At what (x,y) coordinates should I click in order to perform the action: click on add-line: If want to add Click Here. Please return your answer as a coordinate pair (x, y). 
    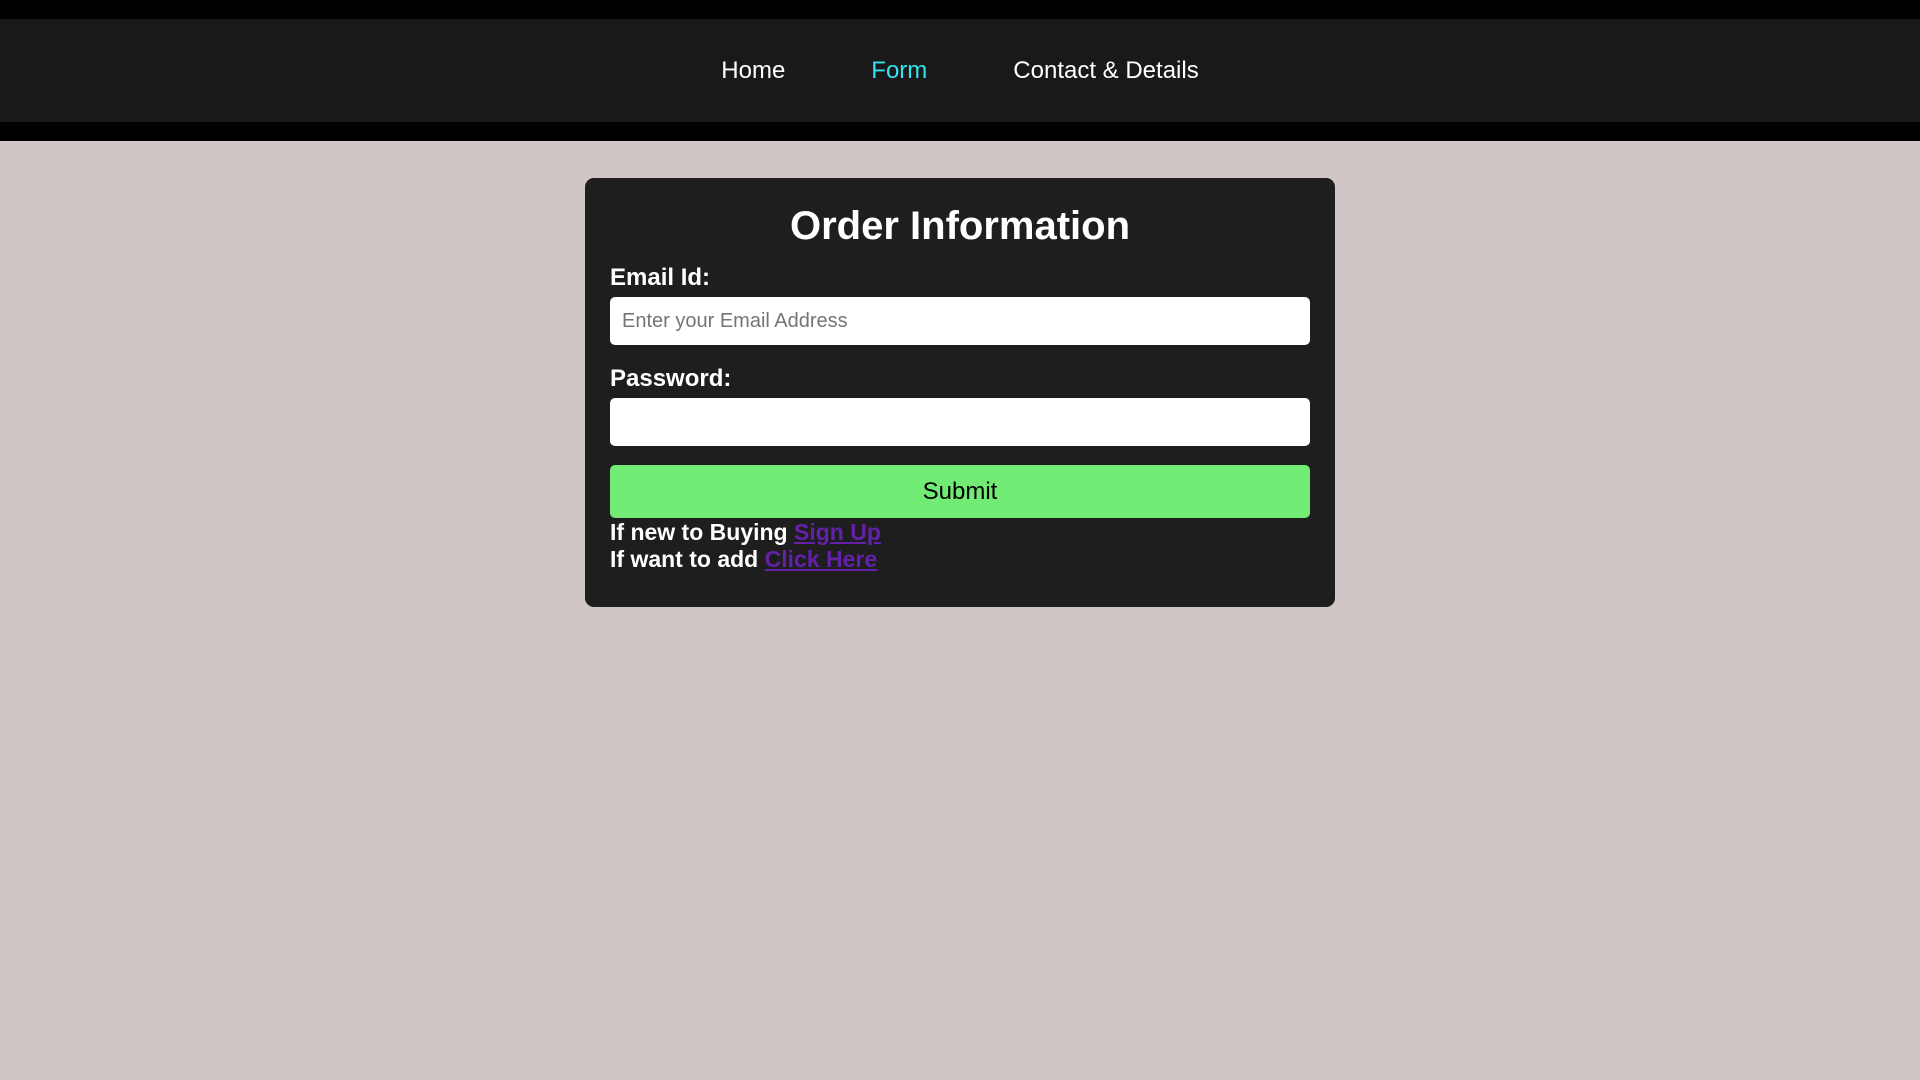
    Looking at the image, I should click on (960, 559).